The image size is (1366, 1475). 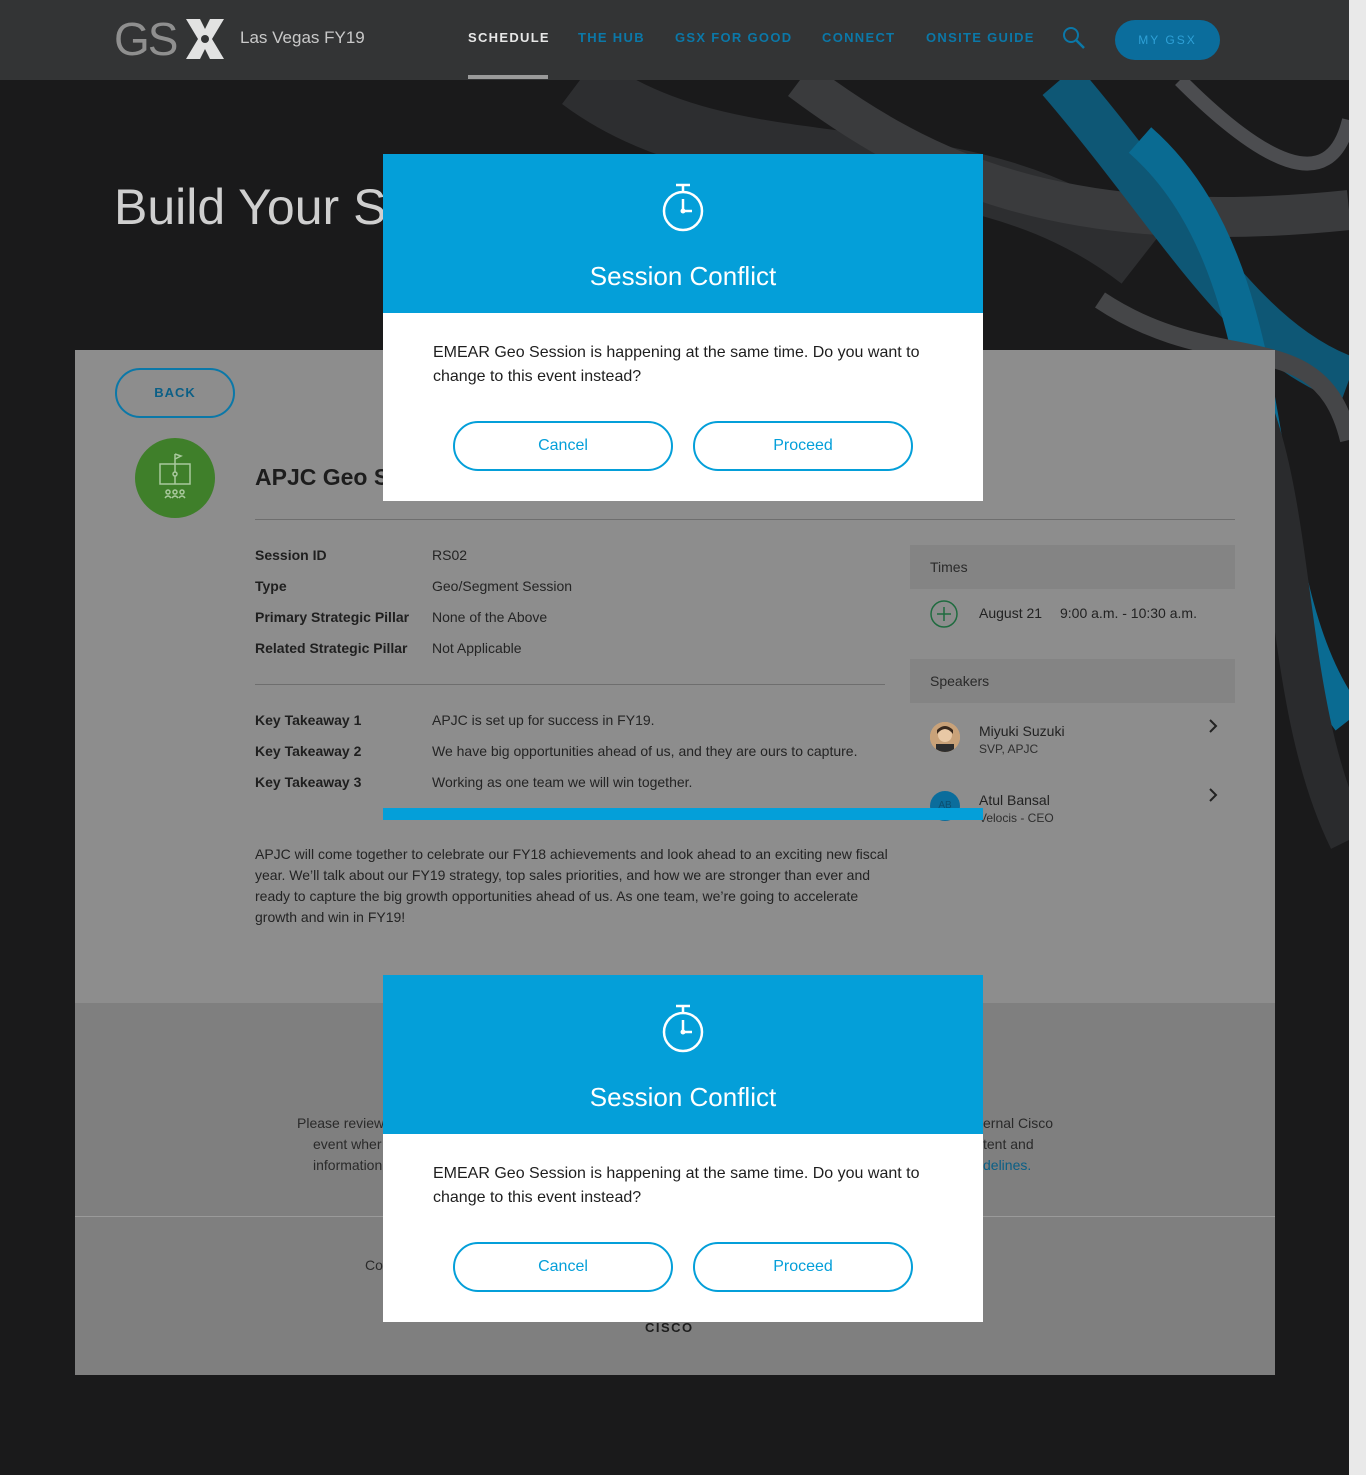 I want to click on speaker-1-role: SVP, APJC, so click(x=1009, y=749).